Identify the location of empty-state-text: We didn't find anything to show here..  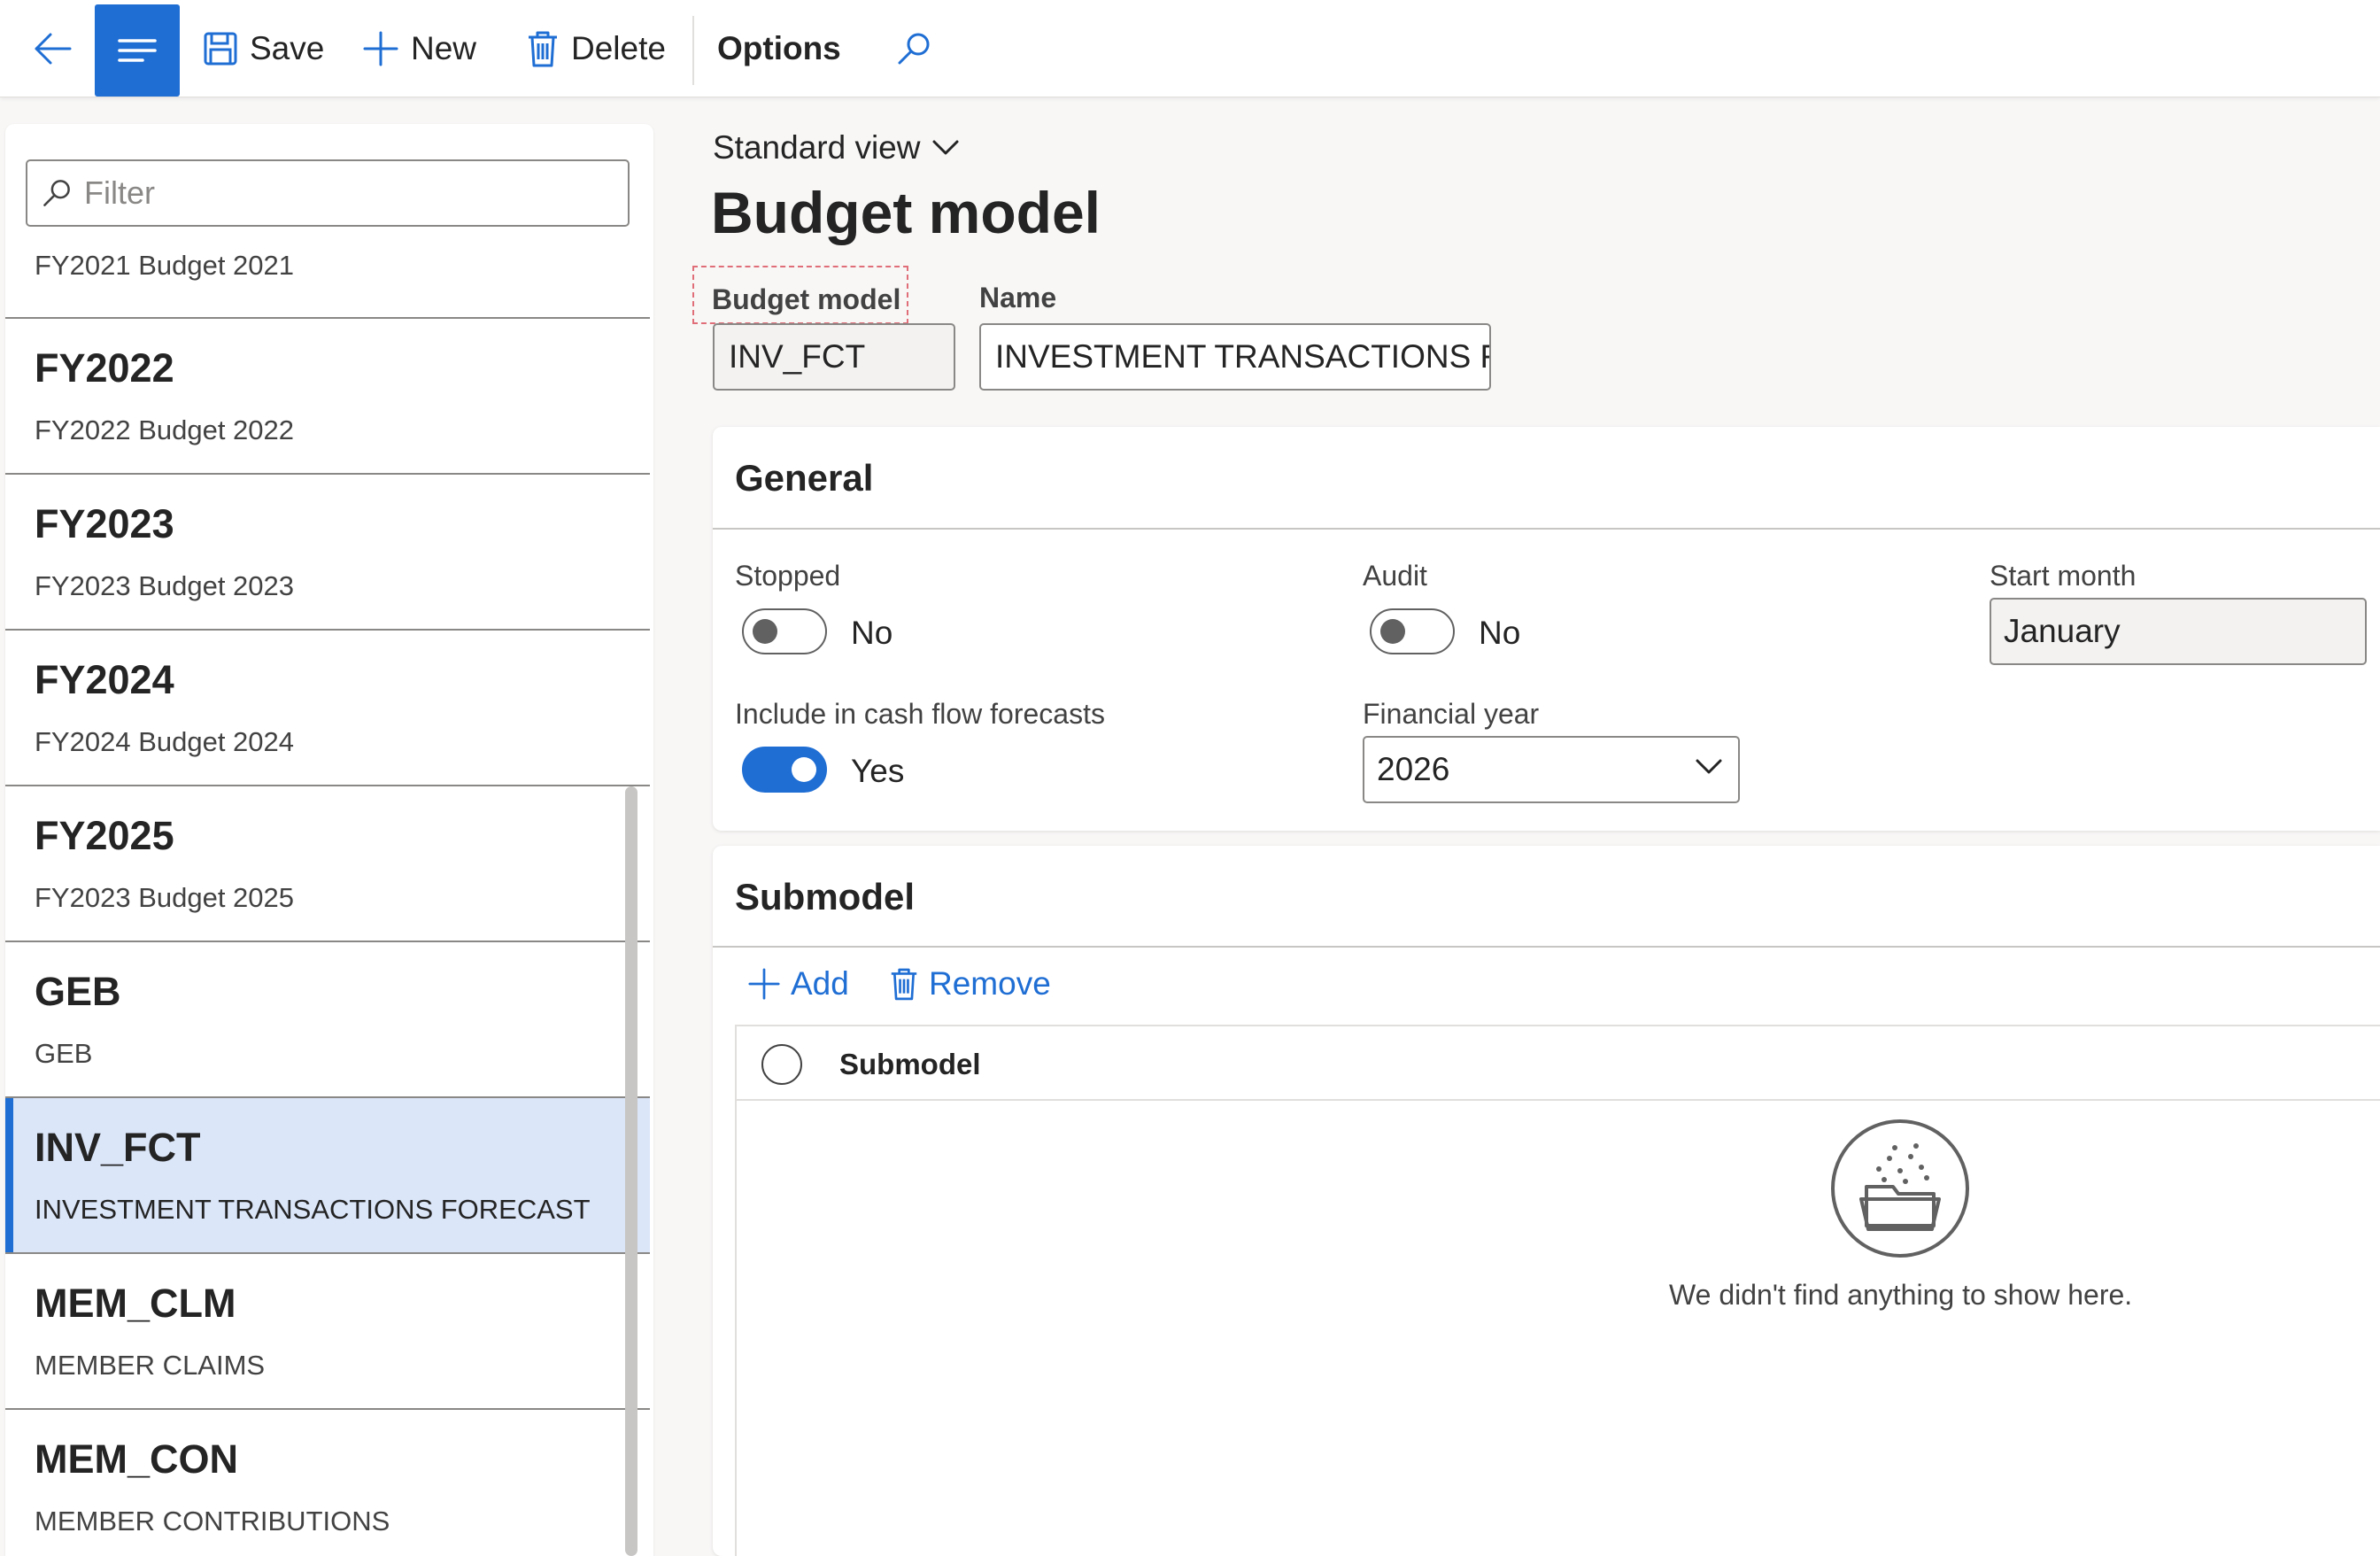
(1901, 1295).